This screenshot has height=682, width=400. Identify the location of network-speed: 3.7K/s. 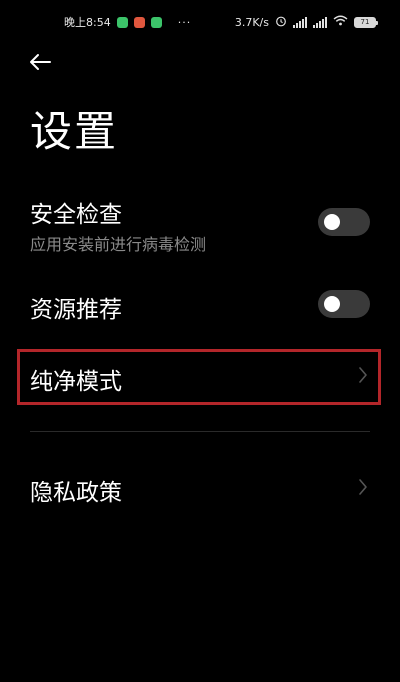
(251, 22).